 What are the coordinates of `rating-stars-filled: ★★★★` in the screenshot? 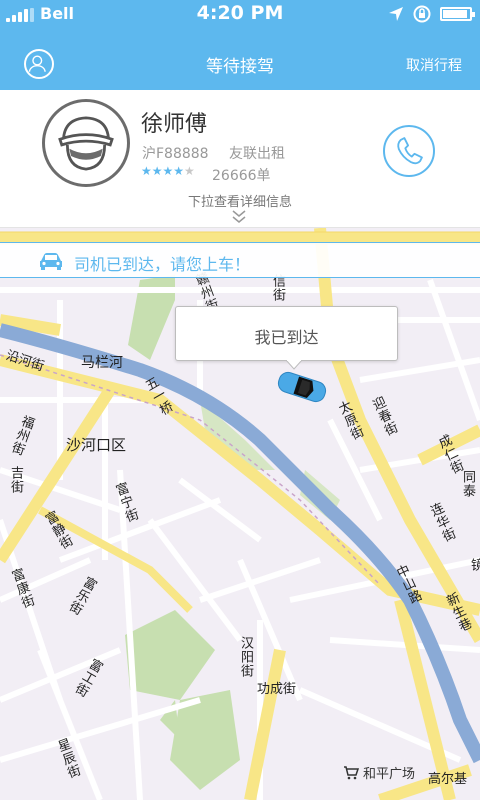 It's located at (163, 171).